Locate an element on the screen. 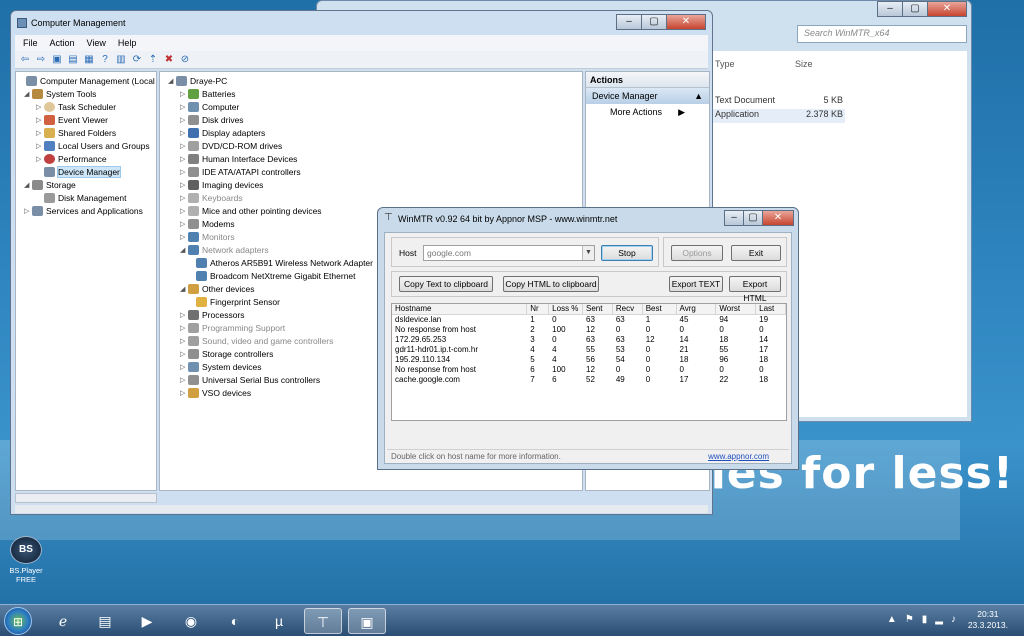 The height and width of the screenshot is (636, 1024). menu-file: File is located at coordinates (30, 43).